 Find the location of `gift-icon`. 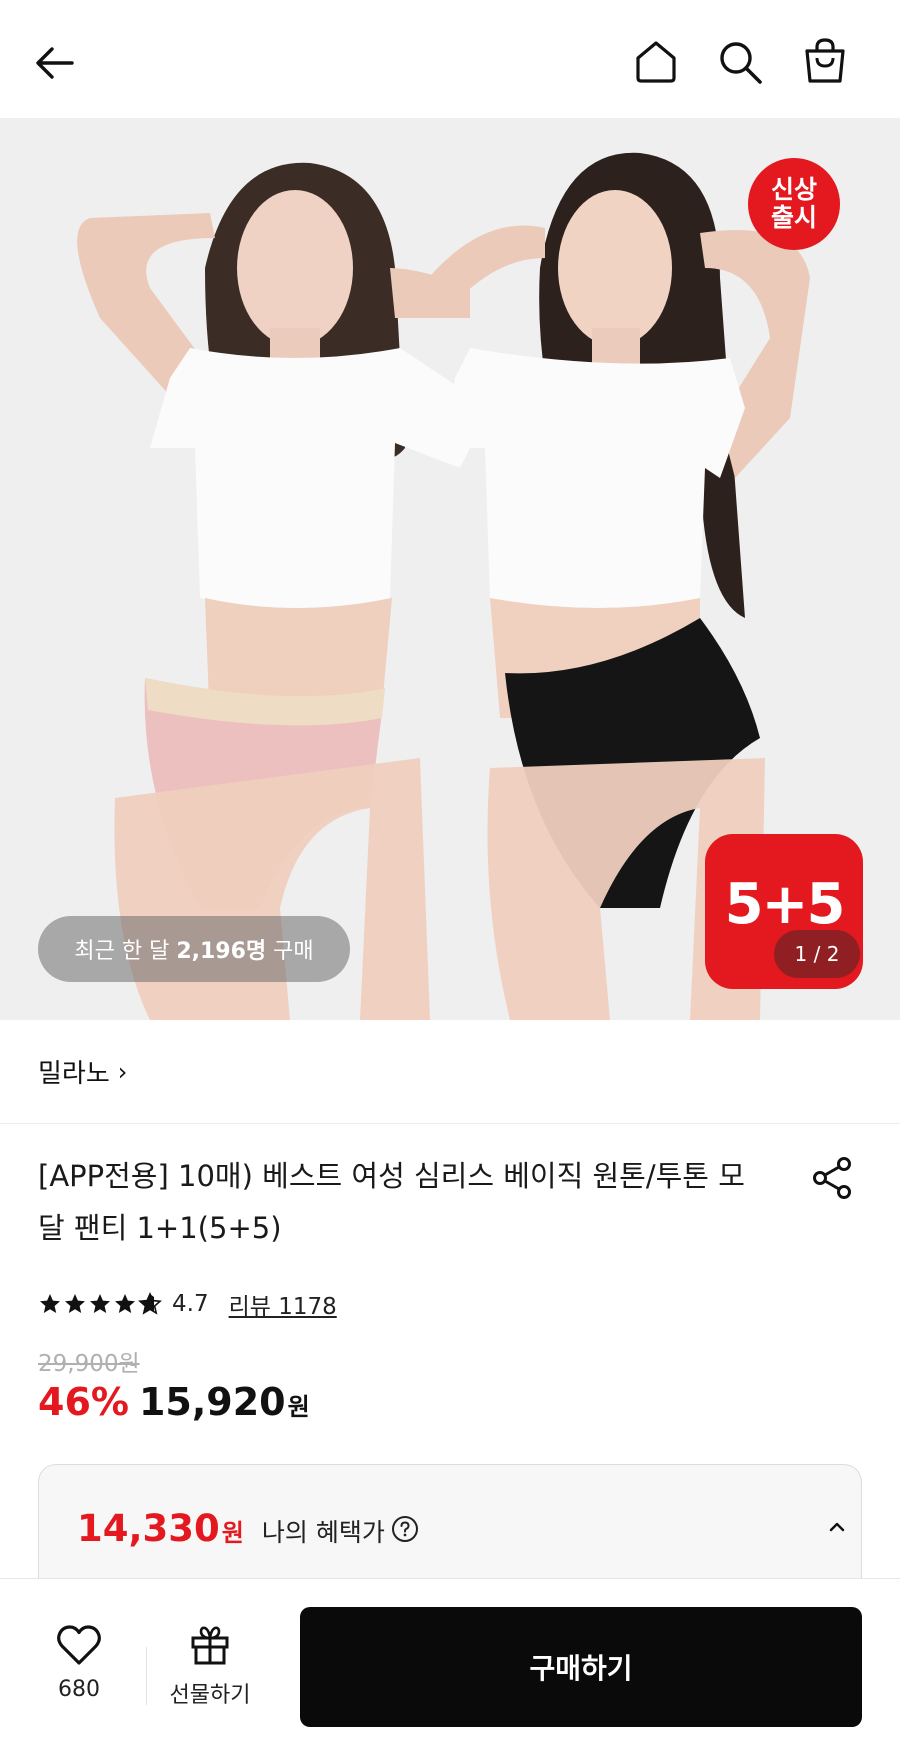

gift-icon is located at coordinates (210, 1645).